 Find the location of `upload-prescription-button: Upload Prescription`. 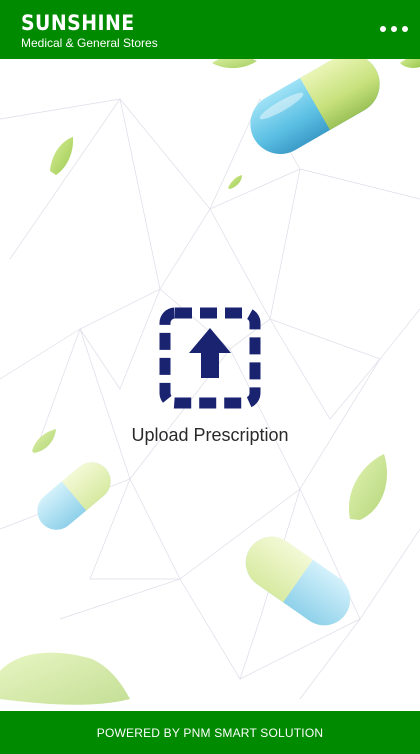

upload-prescription-button: Upload Prescription is located at coordinates (210, 377).